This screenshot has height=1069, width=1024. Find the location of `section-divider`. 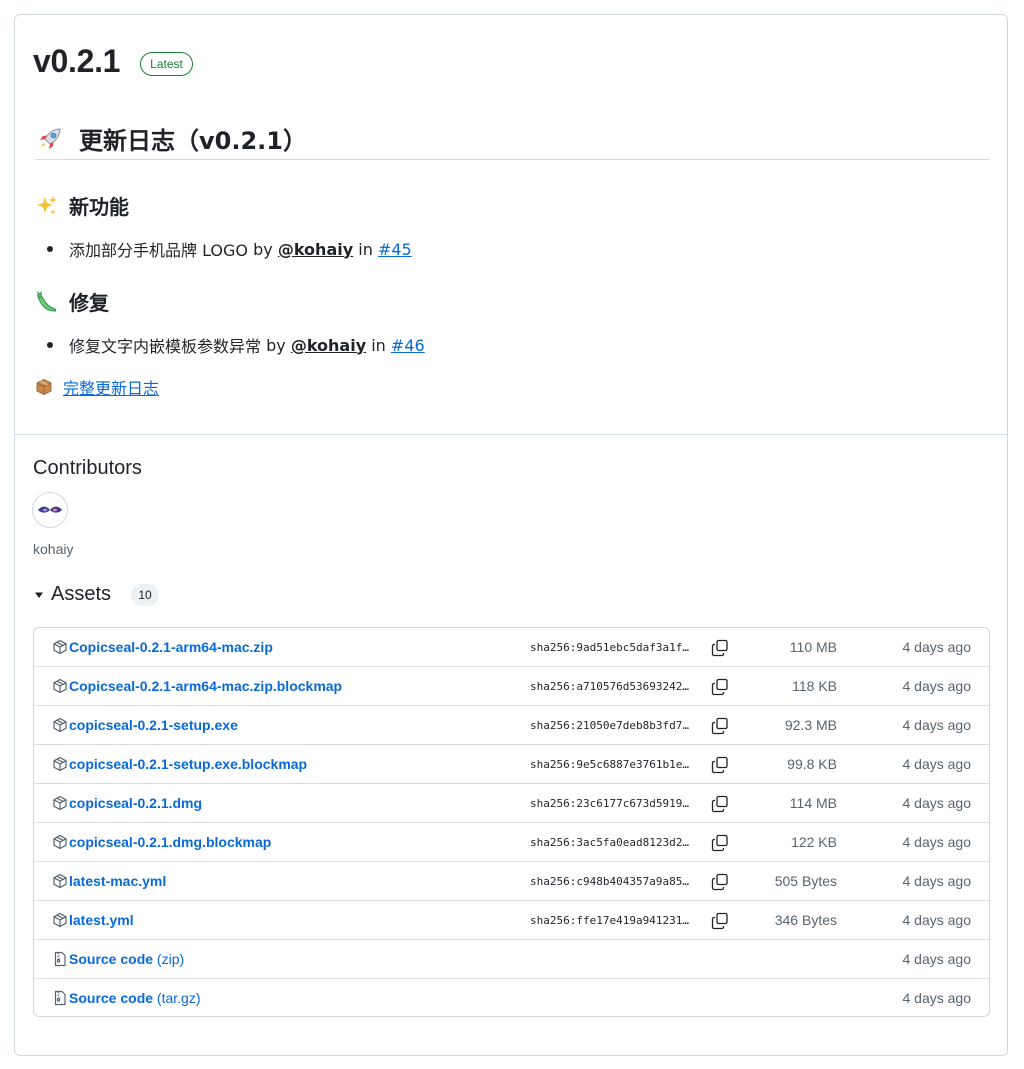

section-divider is located at coordinates (511, 434).